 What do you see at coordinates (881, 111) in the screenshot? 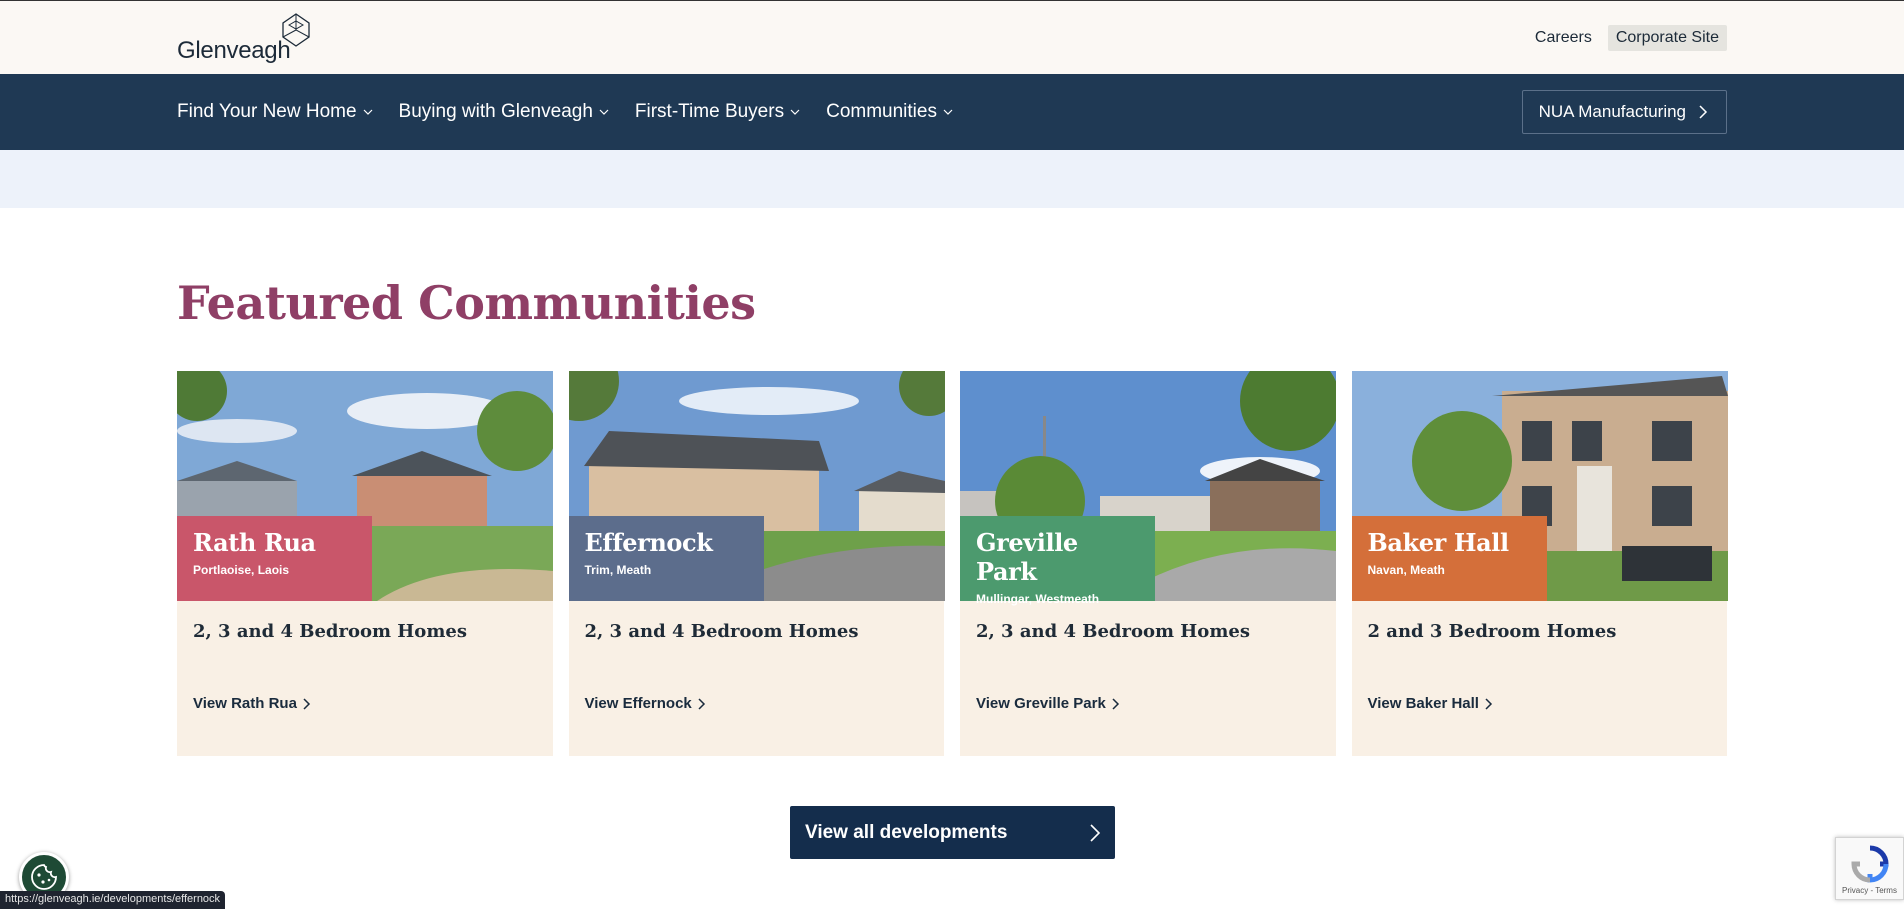
I see `nav-item-label: Communities` at bounding box center [881, 111].